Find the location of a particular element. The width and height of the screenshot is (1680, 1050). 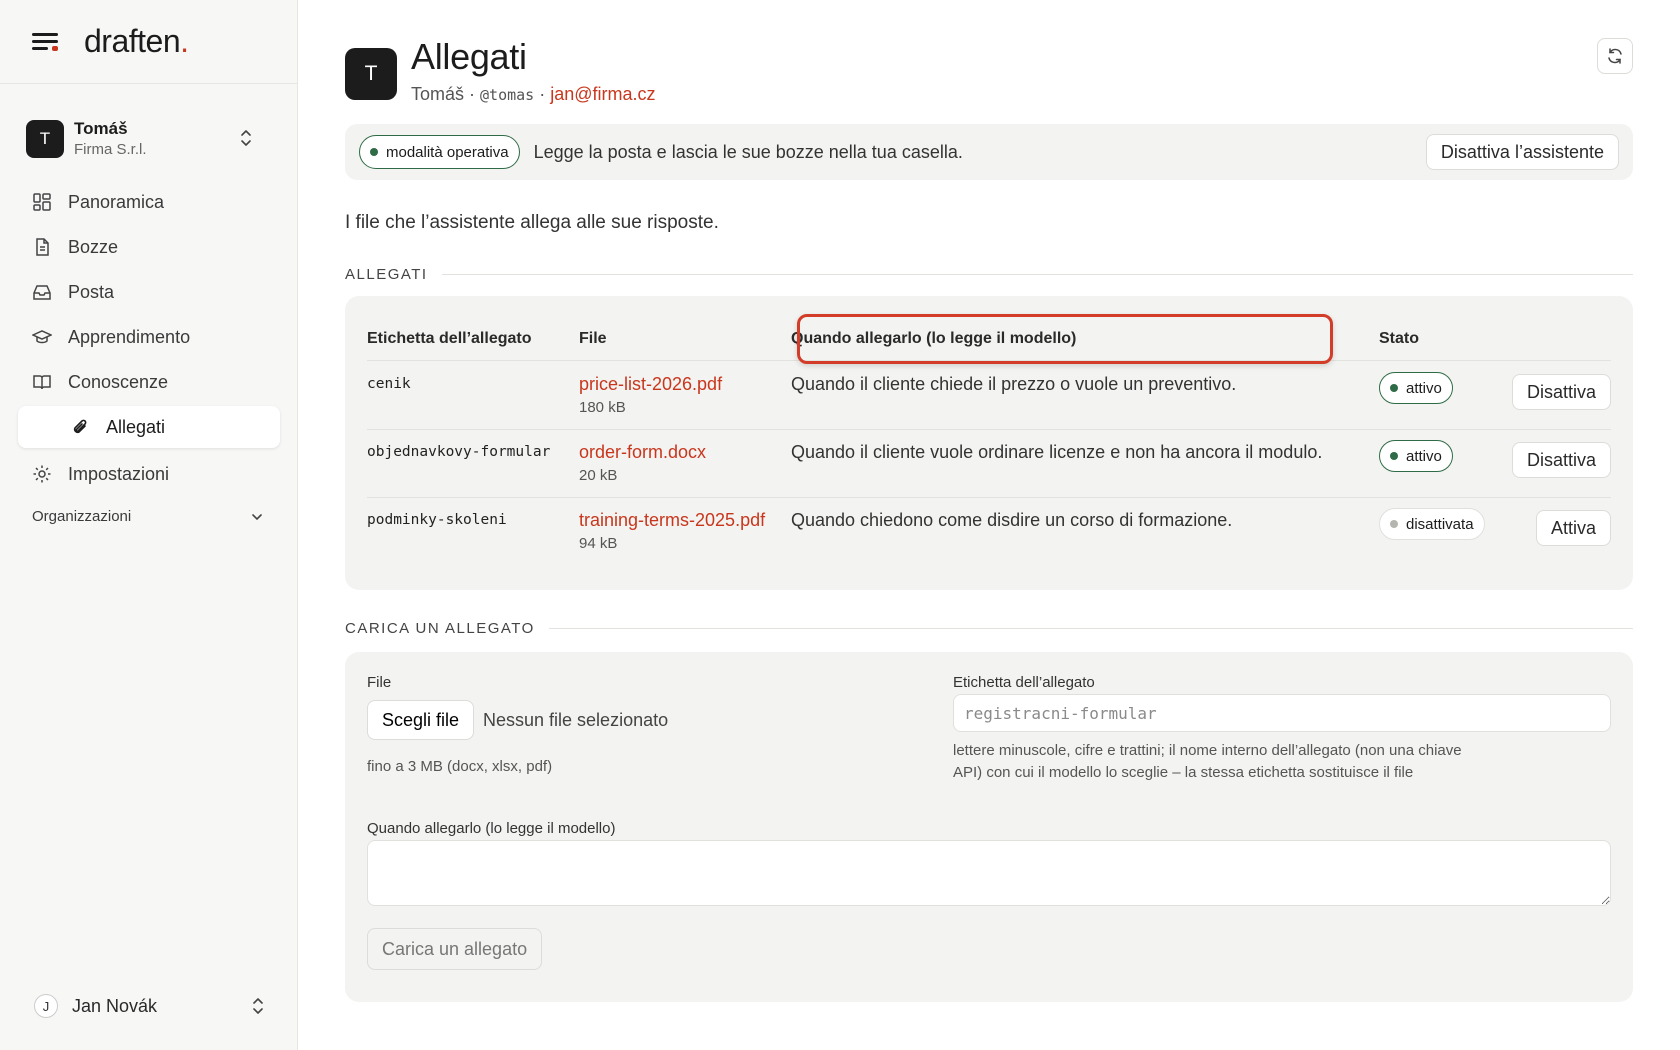

upload-submit-button: Carica un allegato is located at coordinates (455, 949).